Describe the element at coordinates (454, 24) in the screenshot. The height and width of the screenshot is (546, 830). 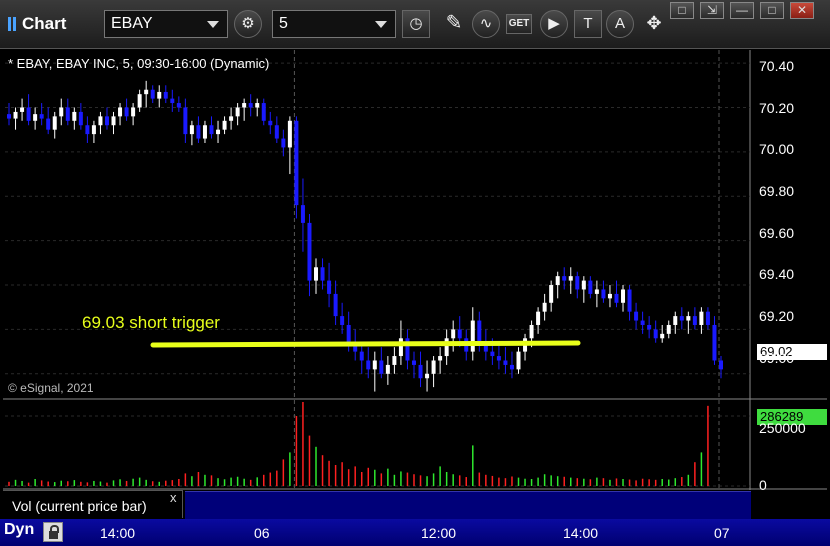
I see `pencil-icon: ✎` at that location.